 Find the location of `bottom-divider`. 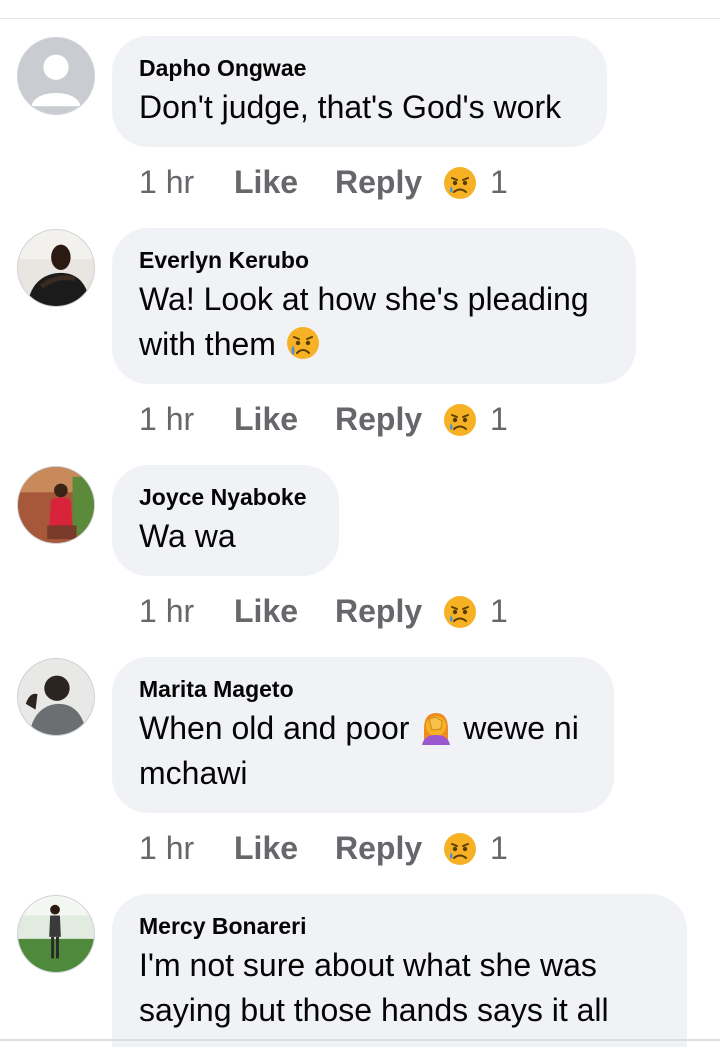

bottom-divider is located at coordinates (360, 1040).